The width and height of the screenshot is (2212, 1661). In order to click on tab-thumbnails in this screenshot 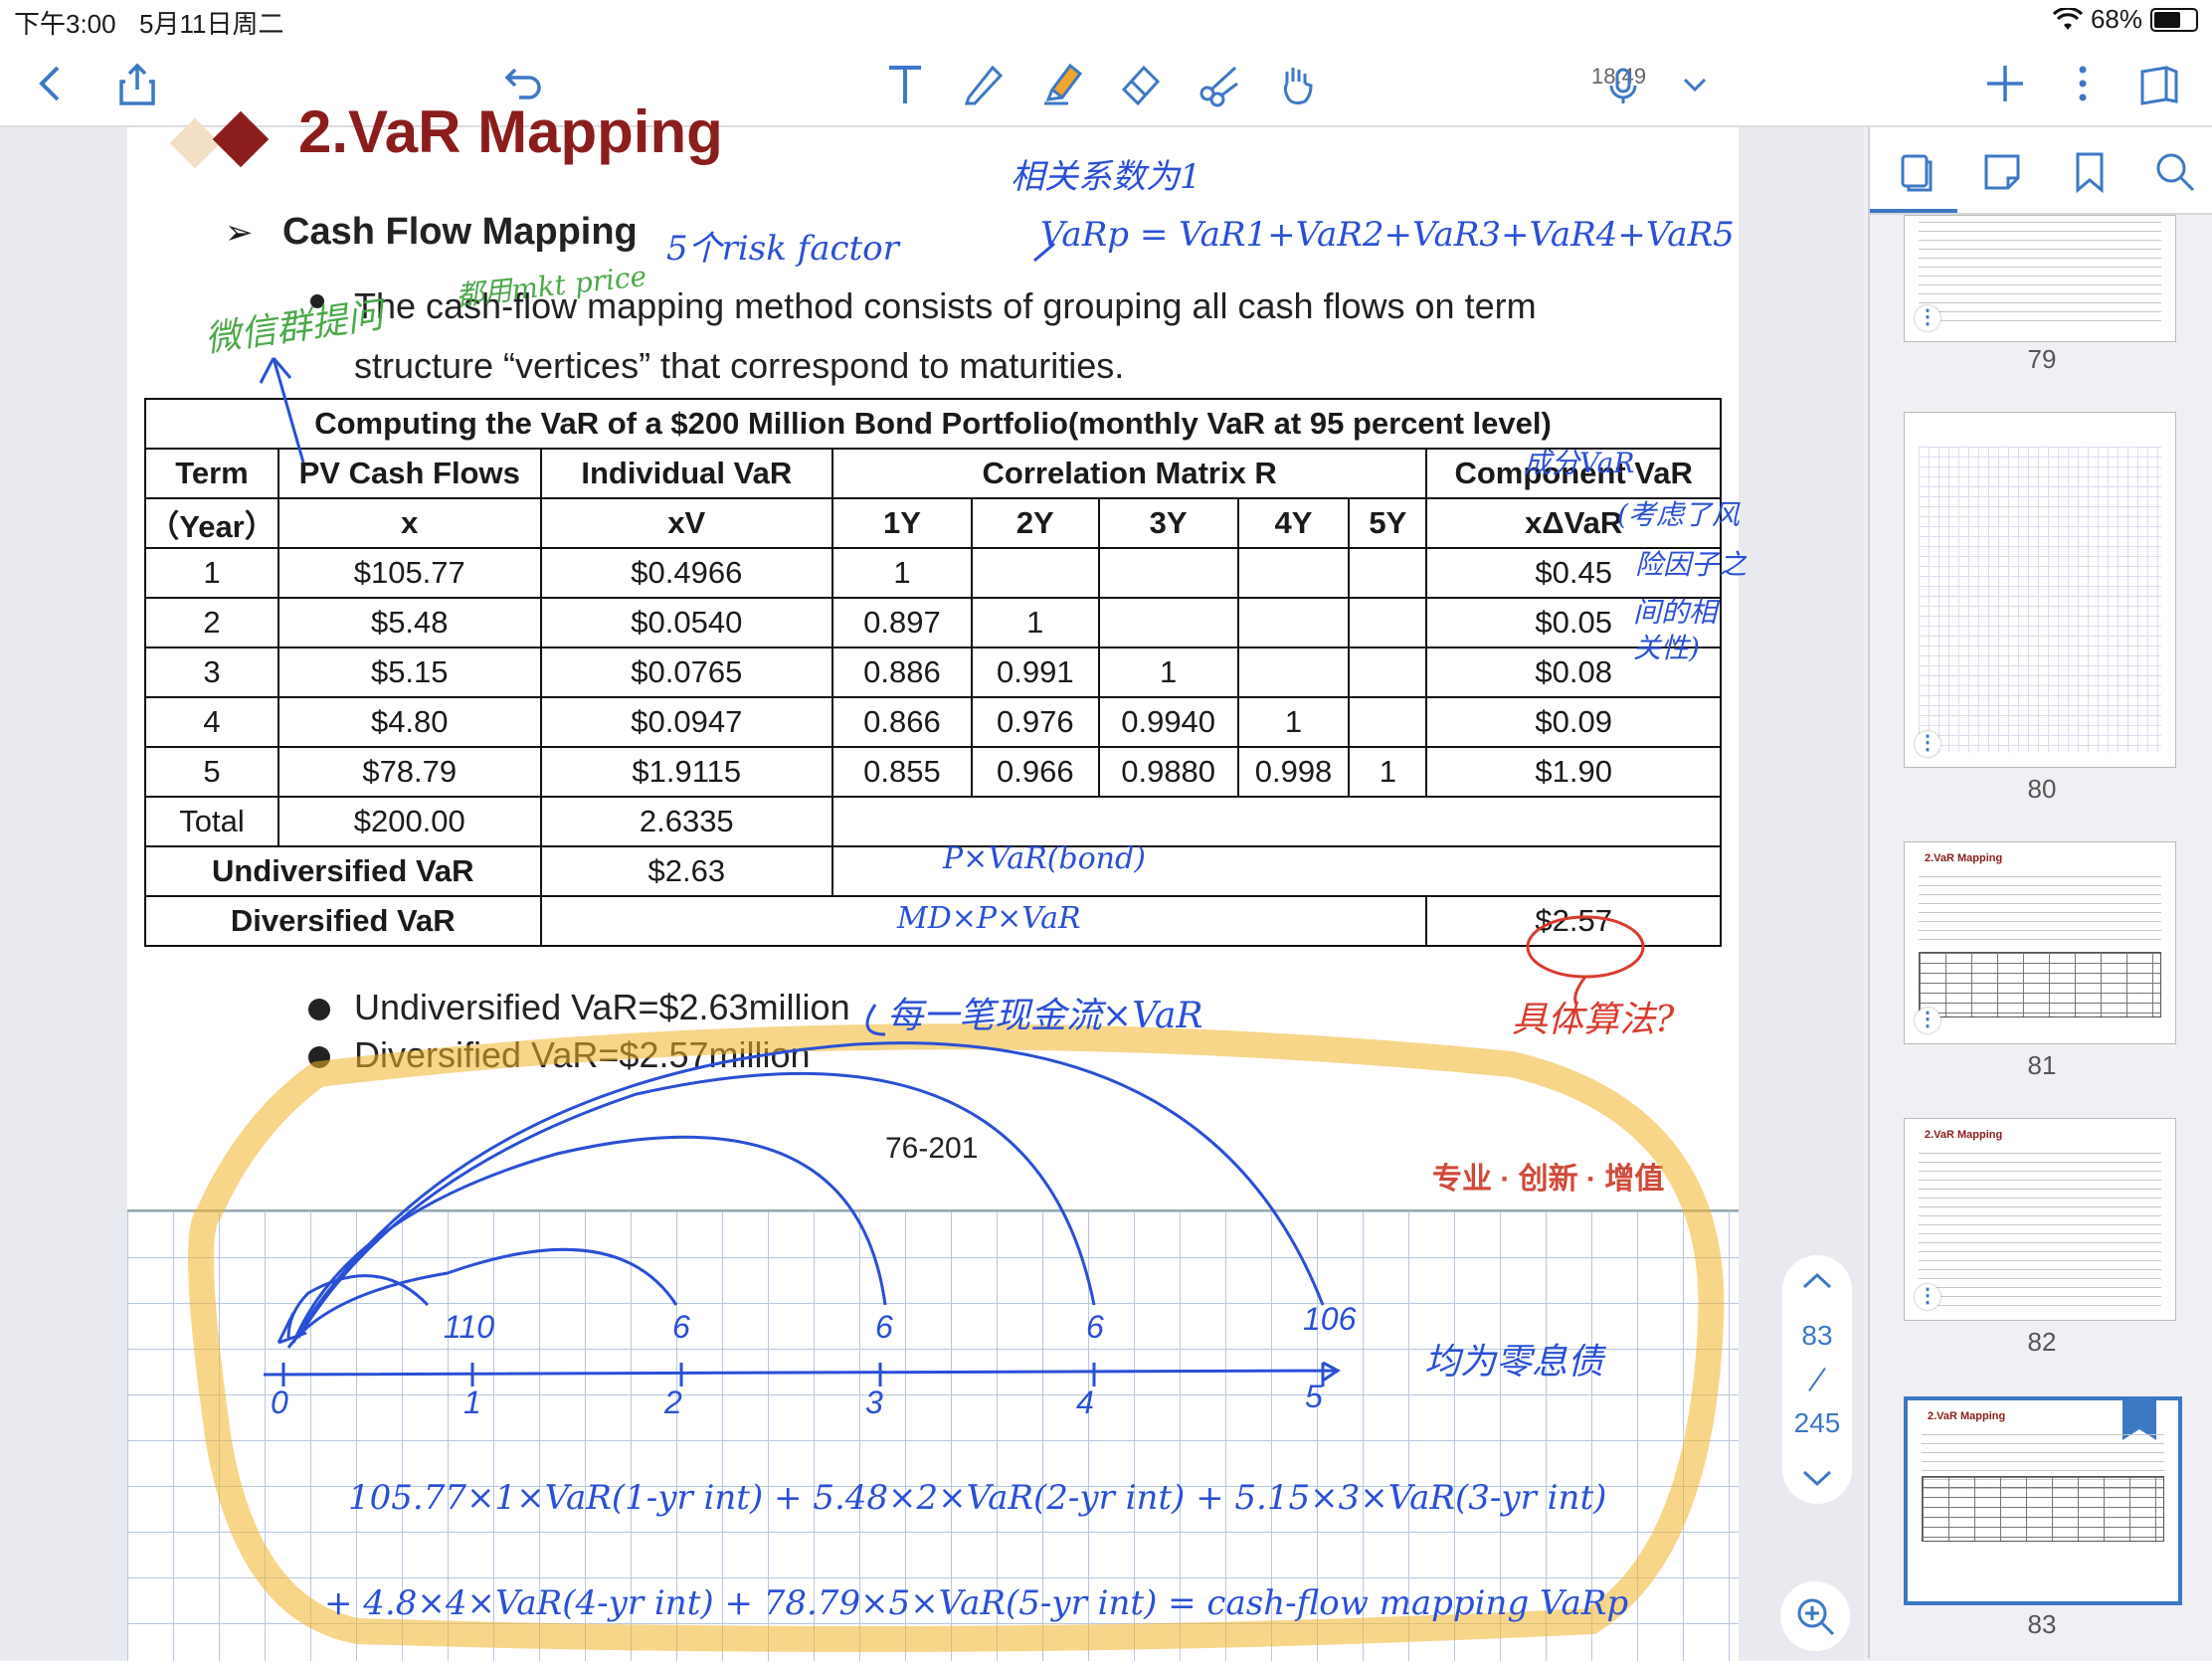, I will do `click(1916, 172)`.